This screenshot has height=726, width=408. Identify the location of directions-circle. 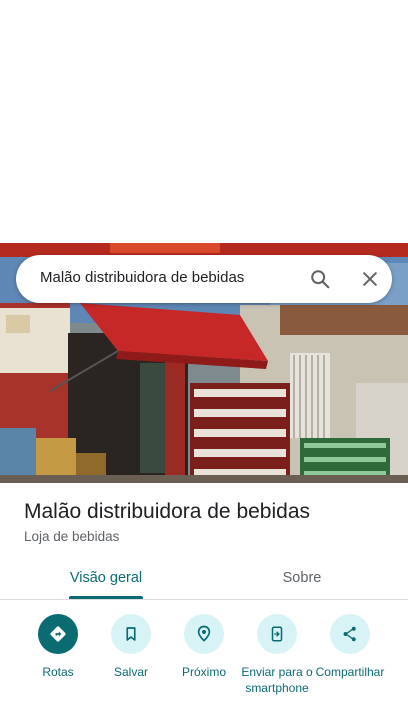
(58, 634).